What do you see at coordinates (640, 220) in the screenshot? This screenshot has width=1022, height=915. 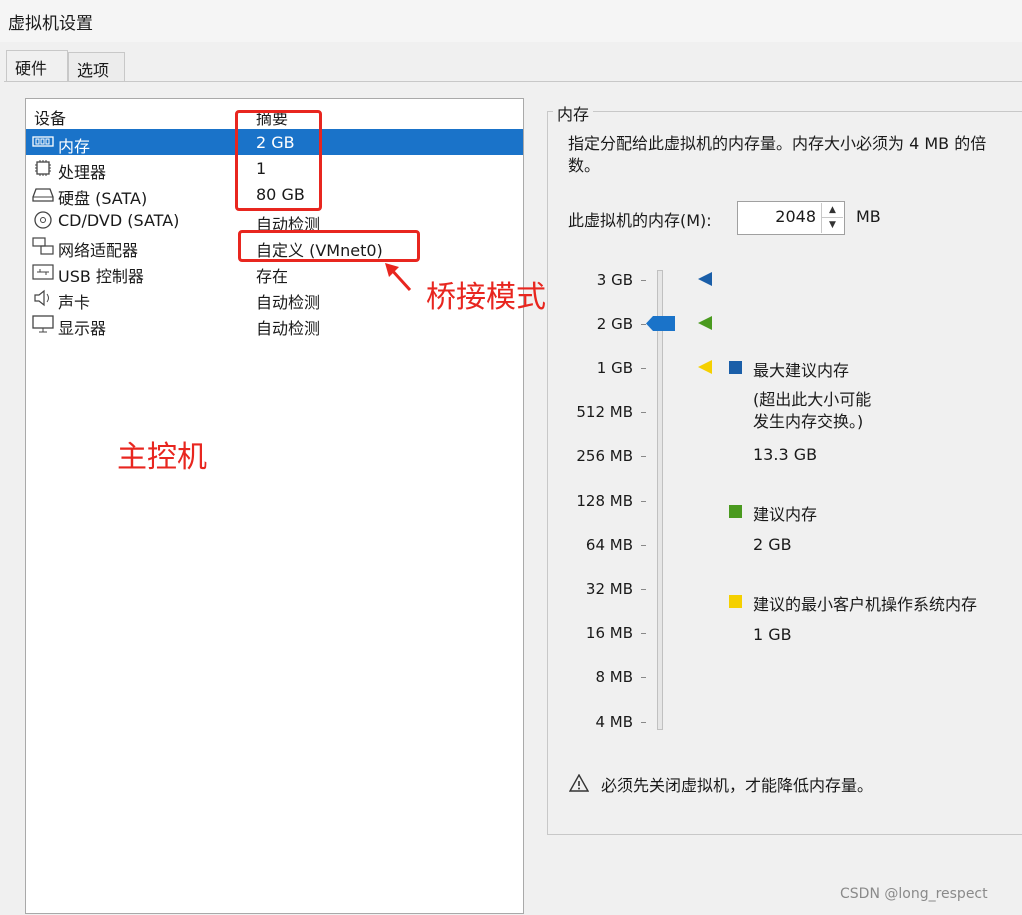 I see `memory-input-label: 此虚拟机的内存(M):` at bounding box center [640, 220].